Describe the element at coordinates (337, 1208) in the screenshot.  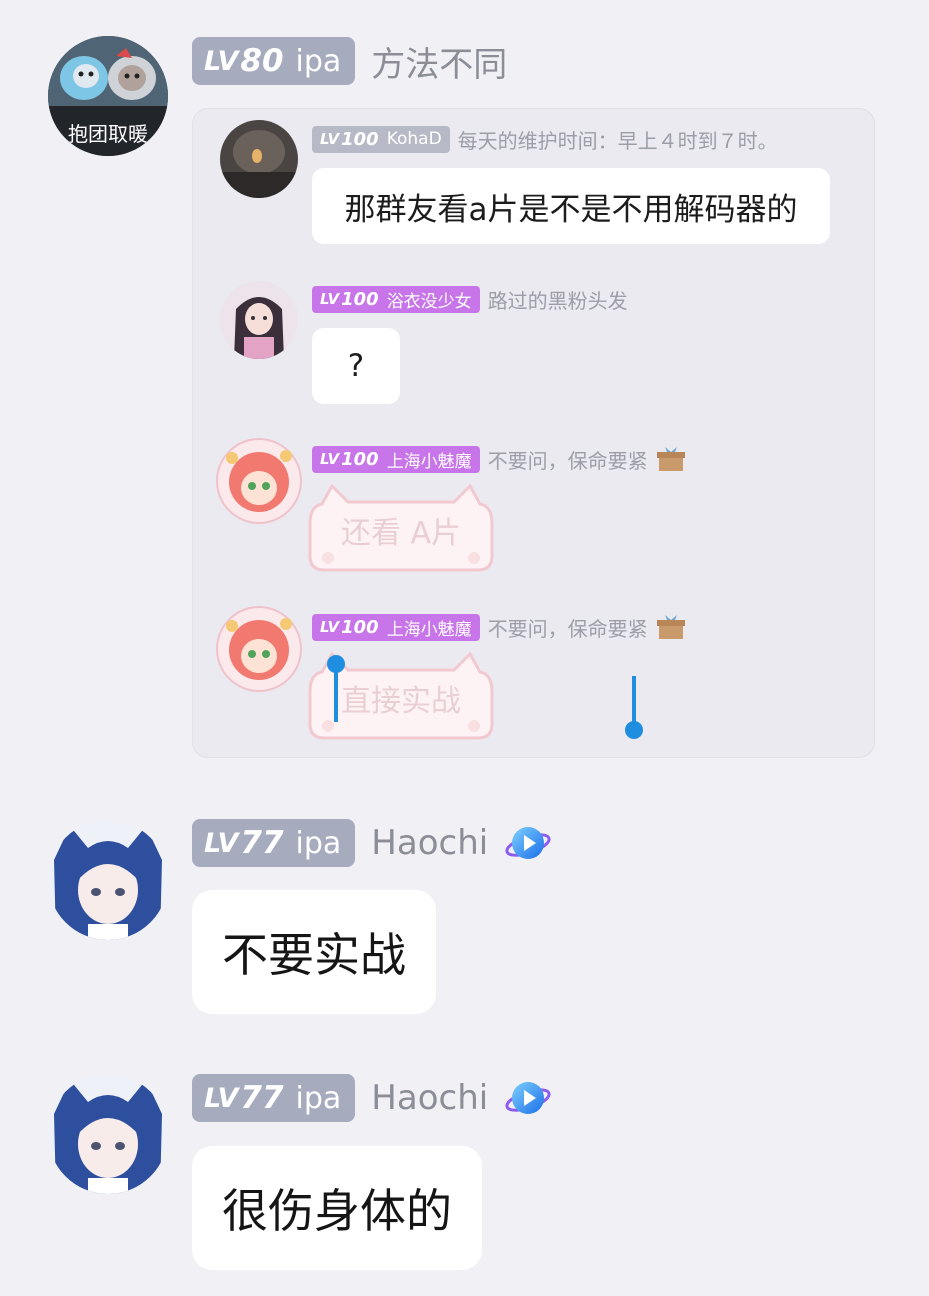
I see `message-bubble: 很伤身体的` at that location.